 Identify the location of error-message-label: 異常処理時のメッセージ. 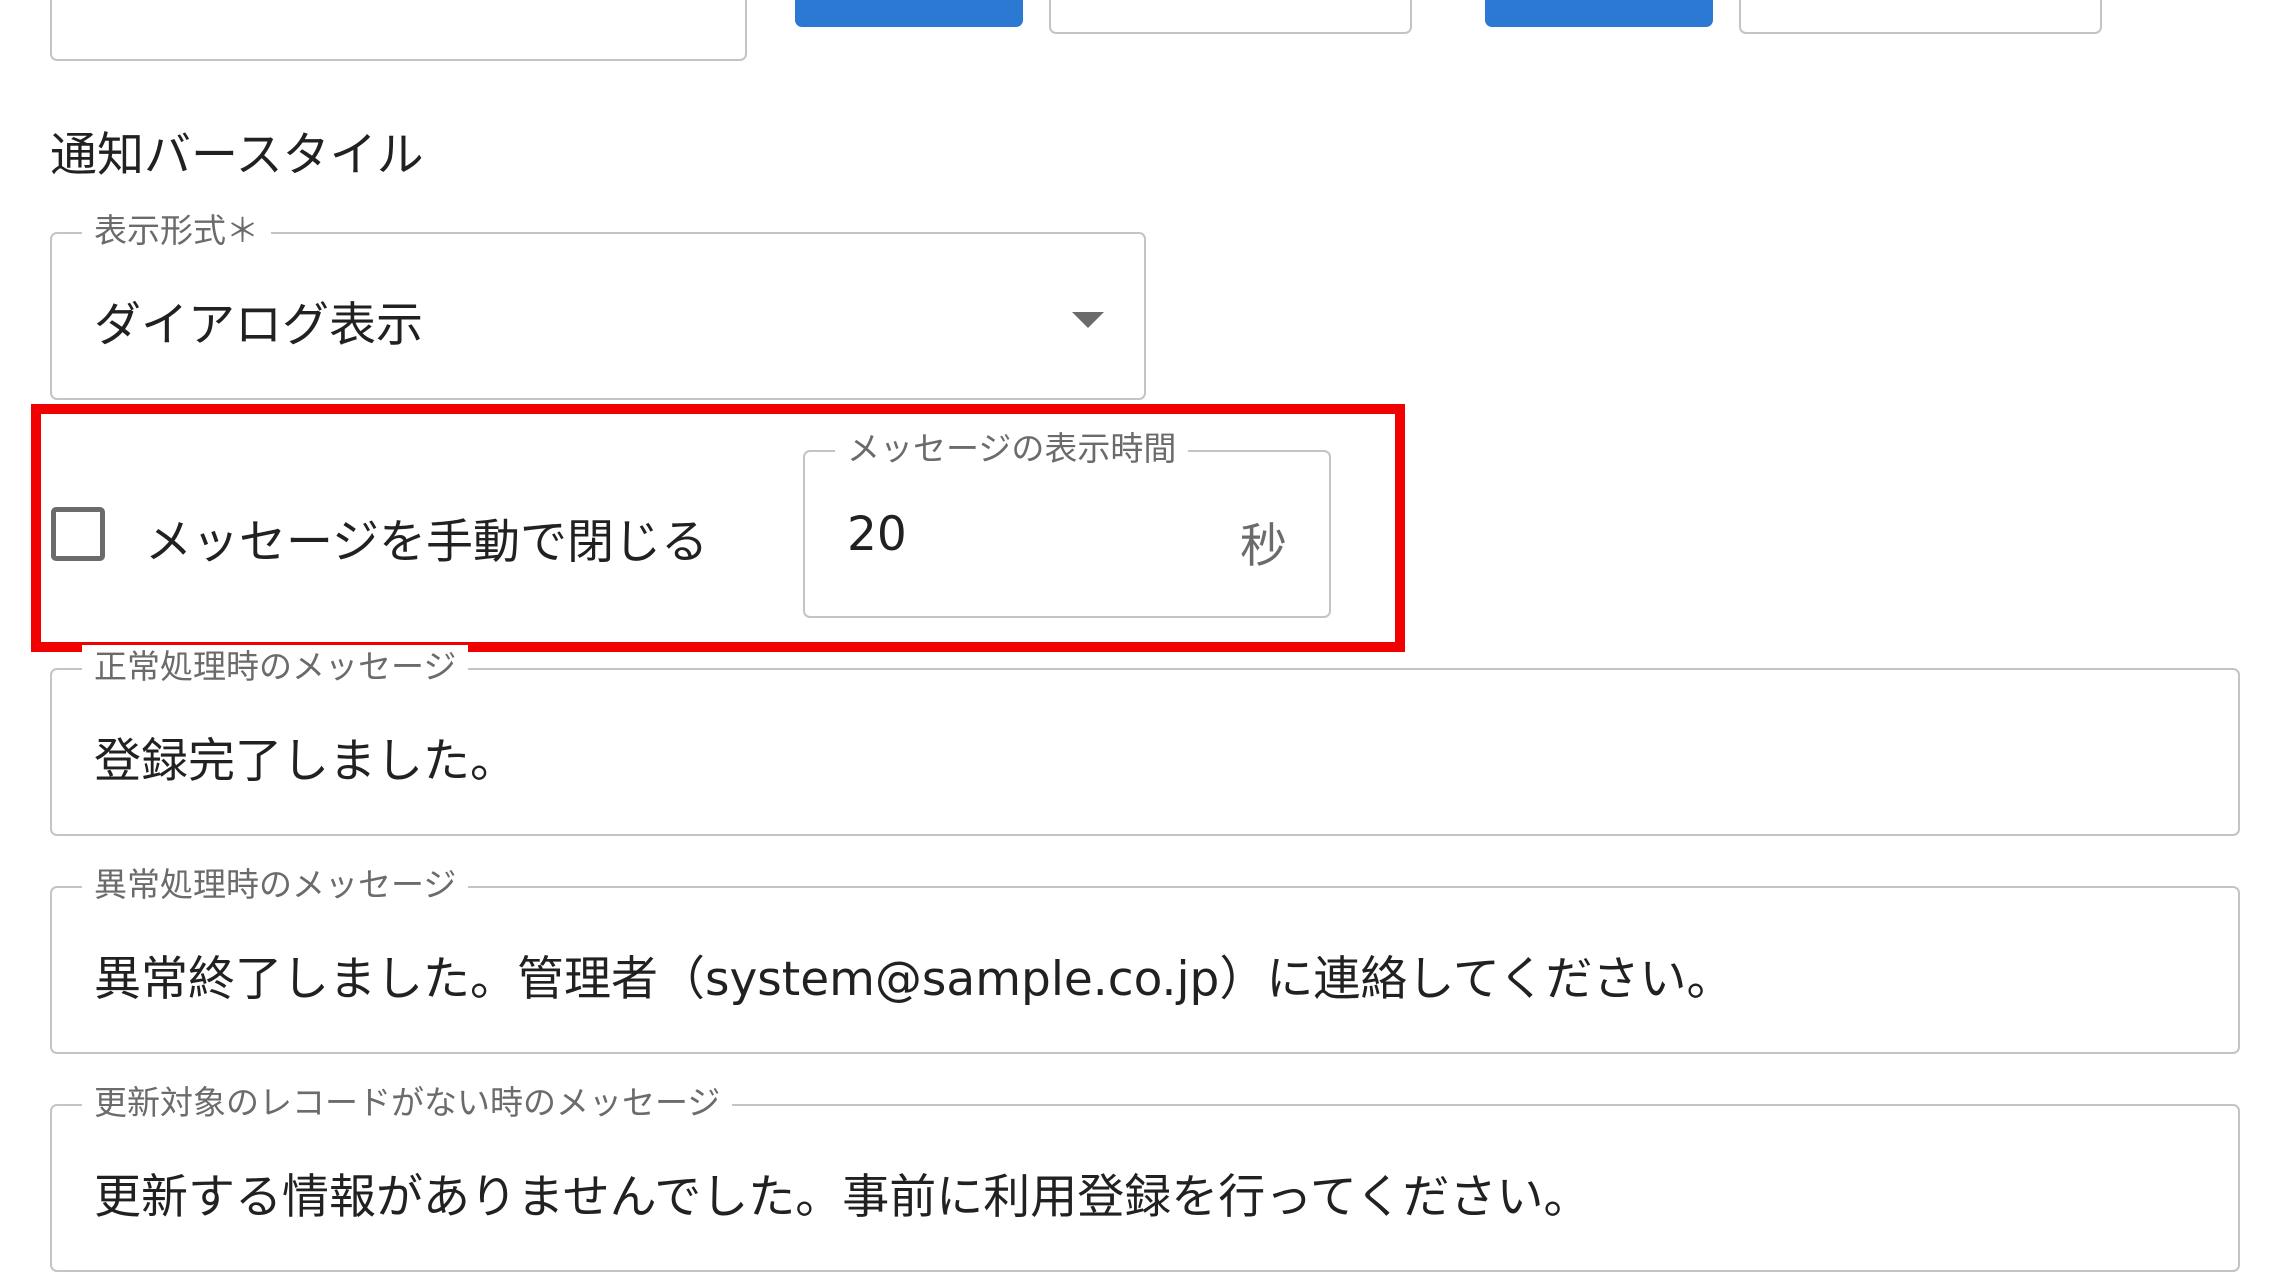
(275, 885).